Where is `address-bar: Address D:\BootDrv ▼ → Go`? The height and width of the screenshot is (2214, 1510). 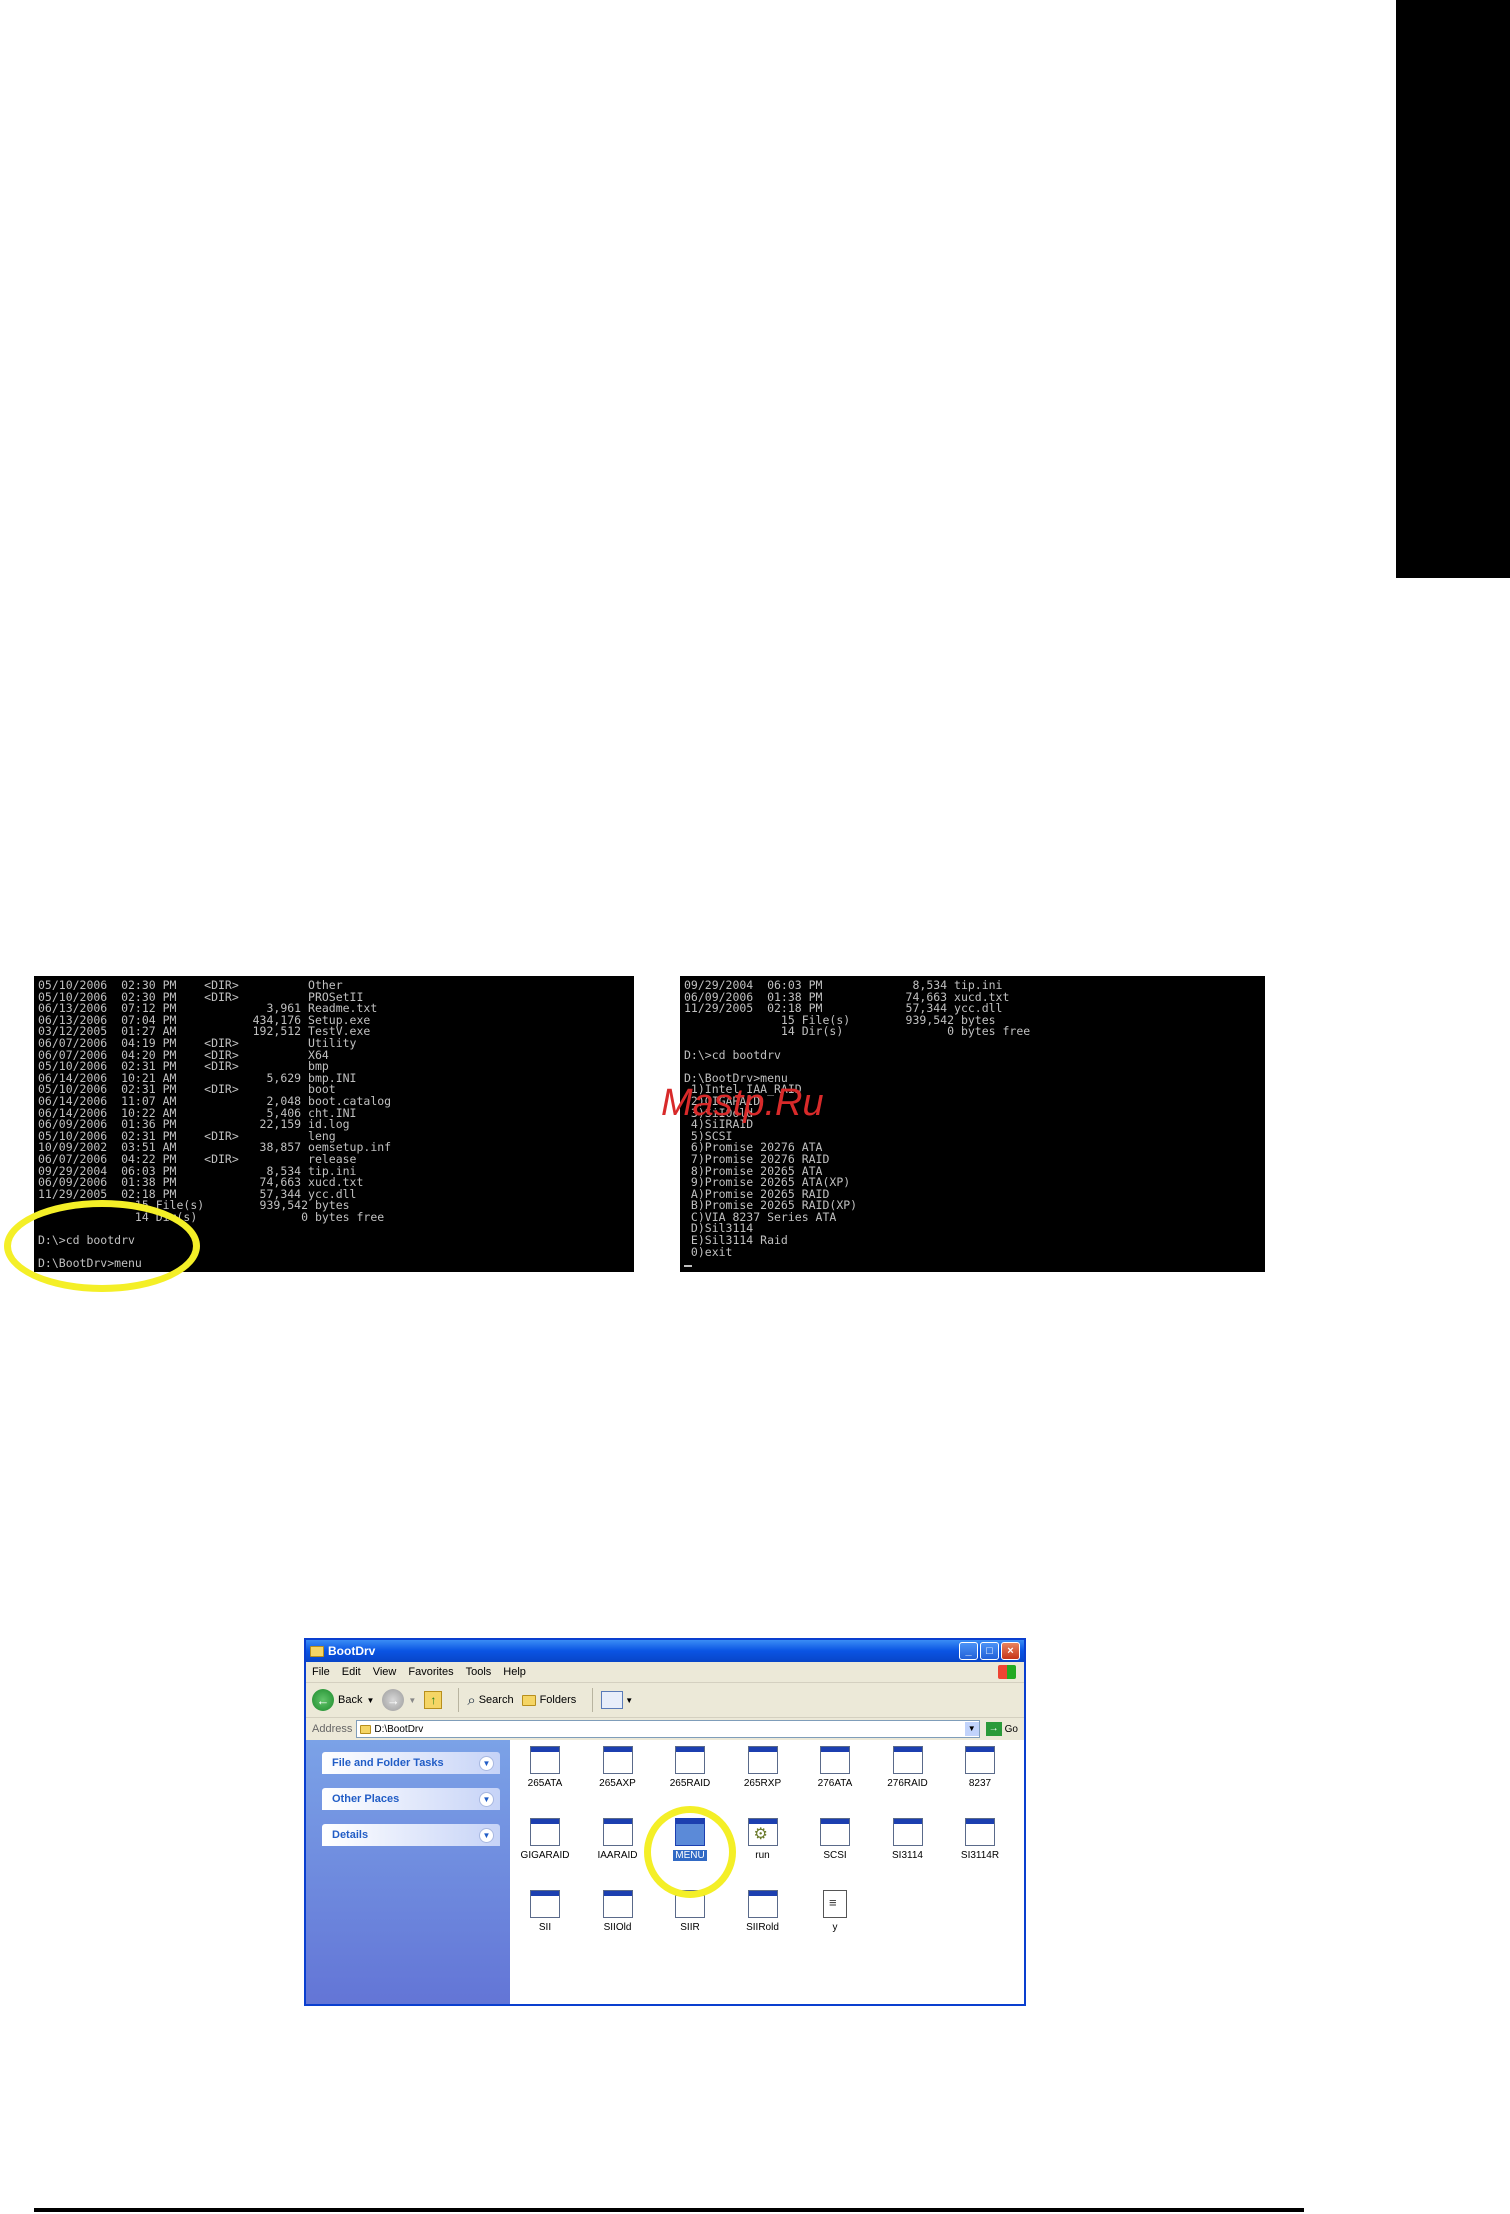
address-bar: Address D:\BootDrv ▼ → Go is located at coordinates (665, 1729).